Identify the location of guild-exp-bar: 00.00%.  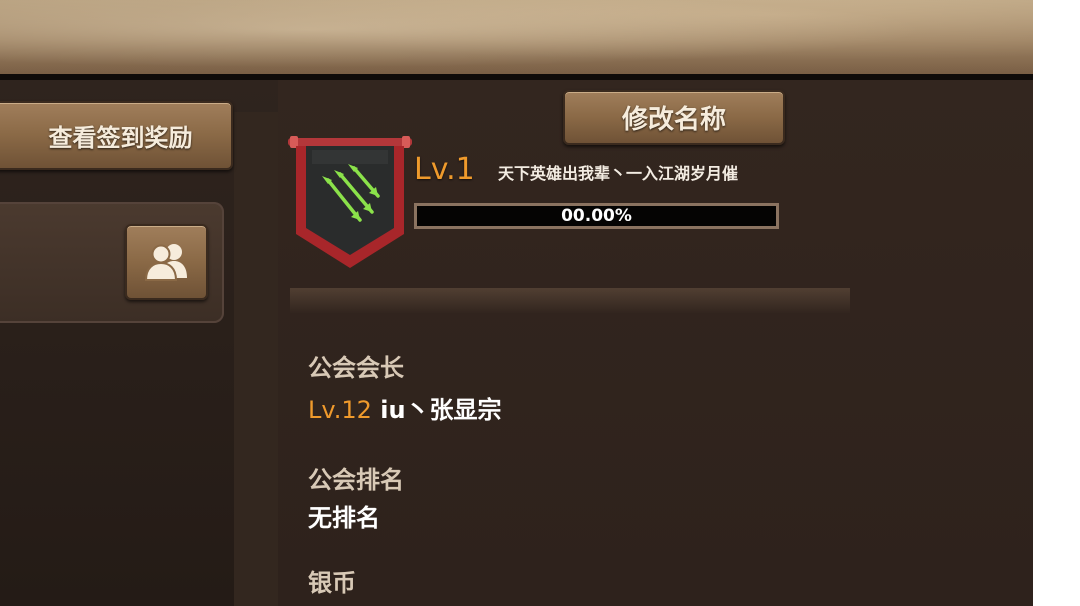
(596, 216).